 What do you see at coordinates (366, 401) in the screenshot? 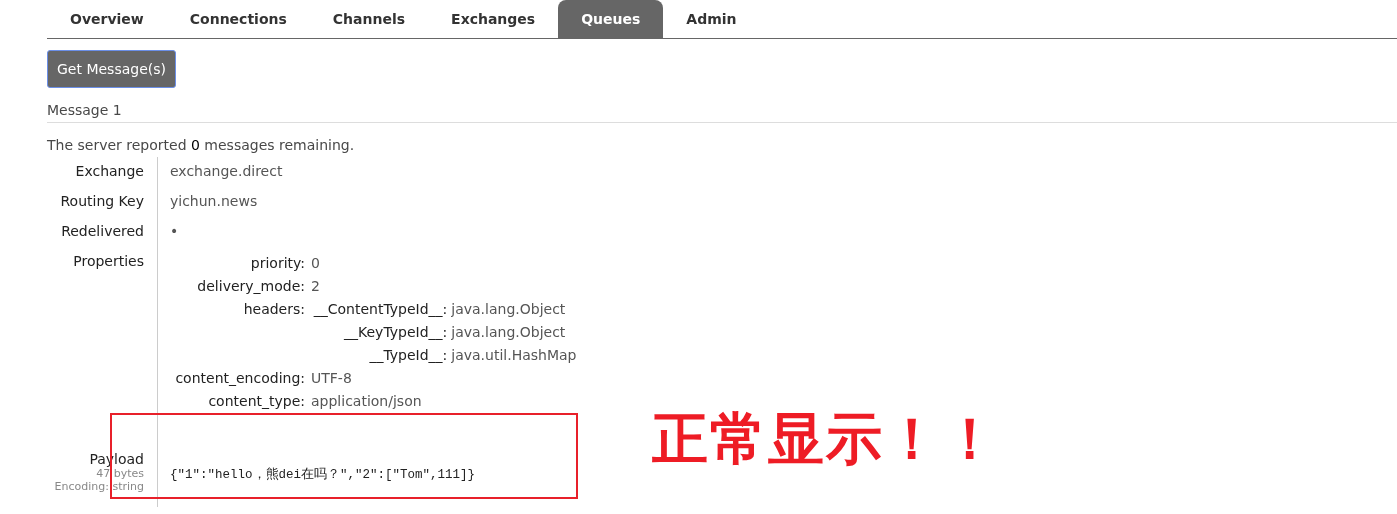
I see `property-value: application/json` at bounding box center [366, 401].